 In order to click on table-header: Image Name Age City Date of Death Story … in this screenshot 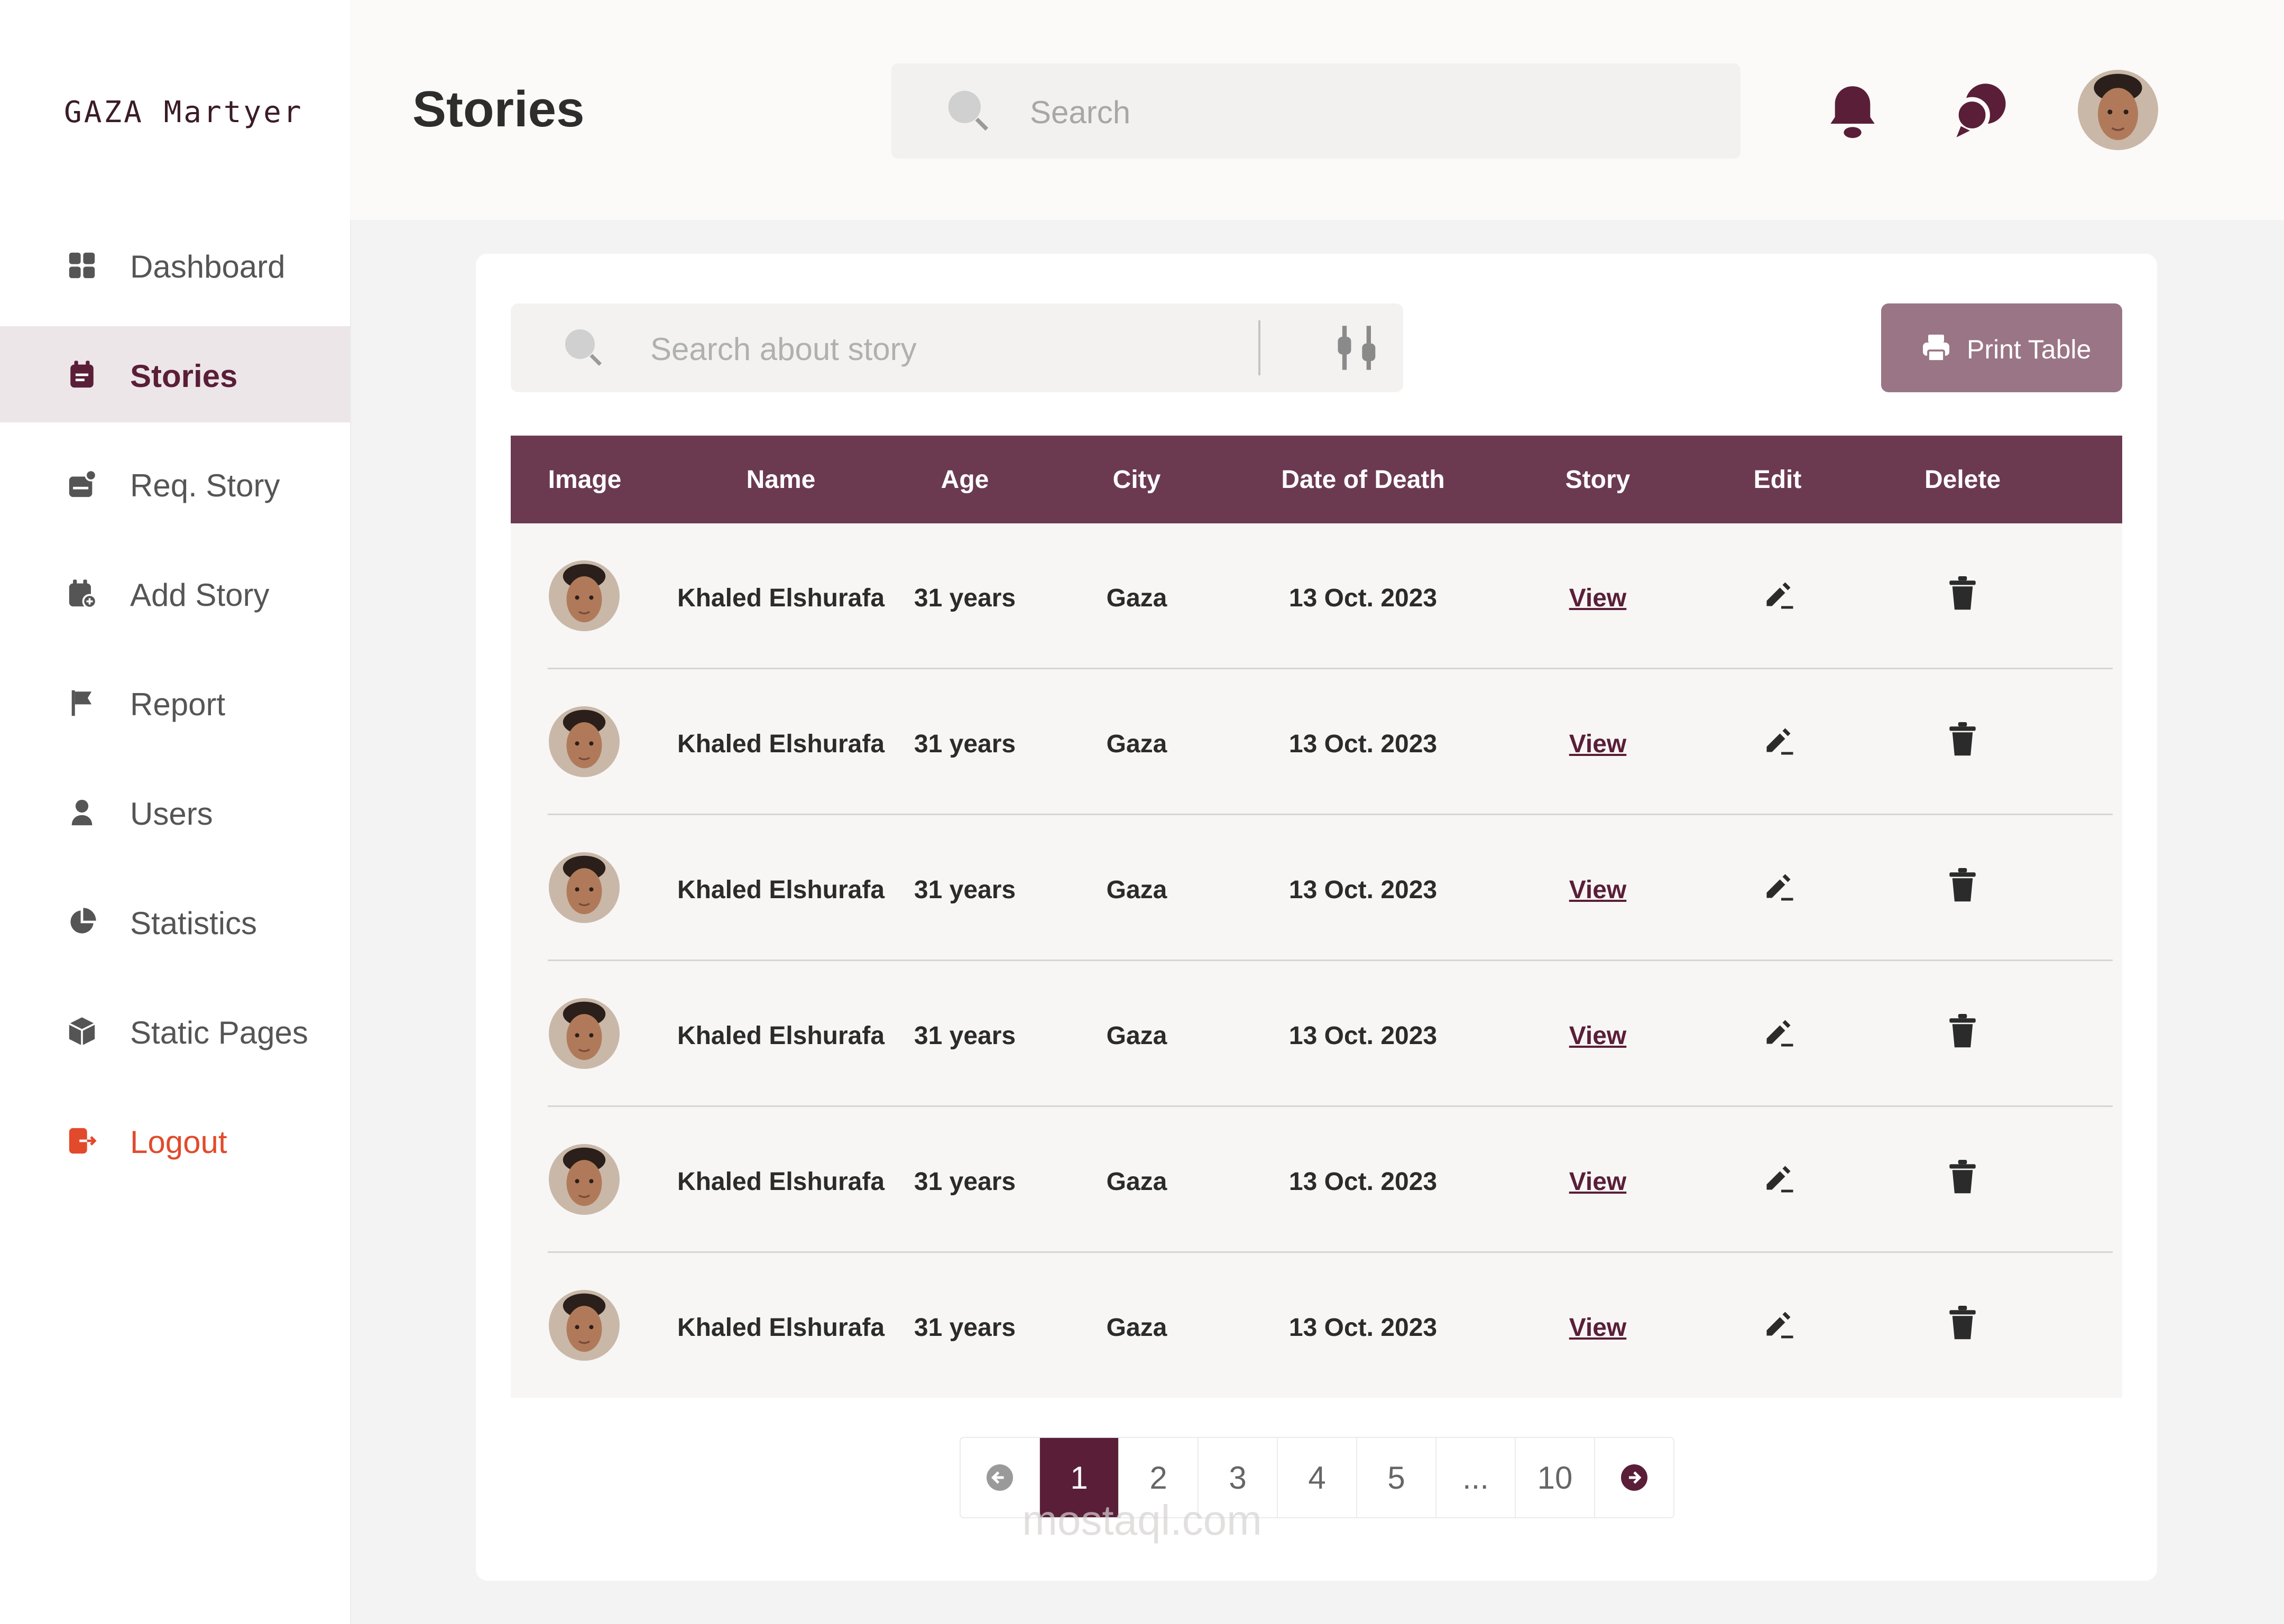, I will do `click(1316, 480)`.